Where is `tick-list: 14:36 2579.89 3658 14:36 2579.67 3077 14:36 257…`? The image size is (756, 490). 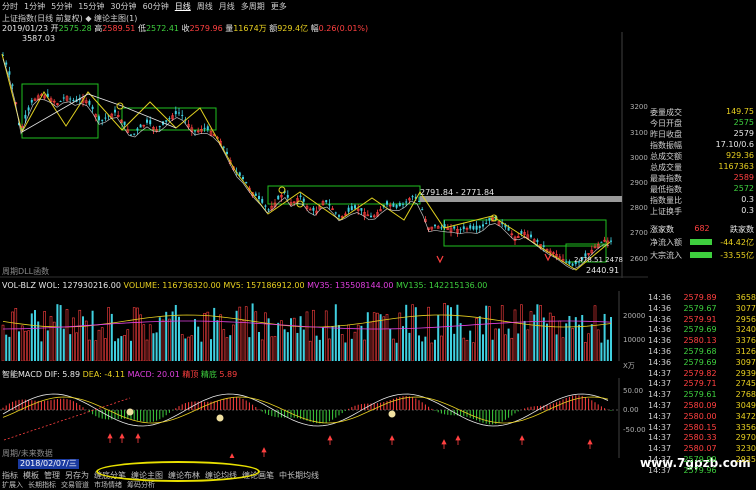 tick-list: 14:36 2579.89 3658 14:36 2579.67 3077 14:36 257… is located at coordinates (702, 385).